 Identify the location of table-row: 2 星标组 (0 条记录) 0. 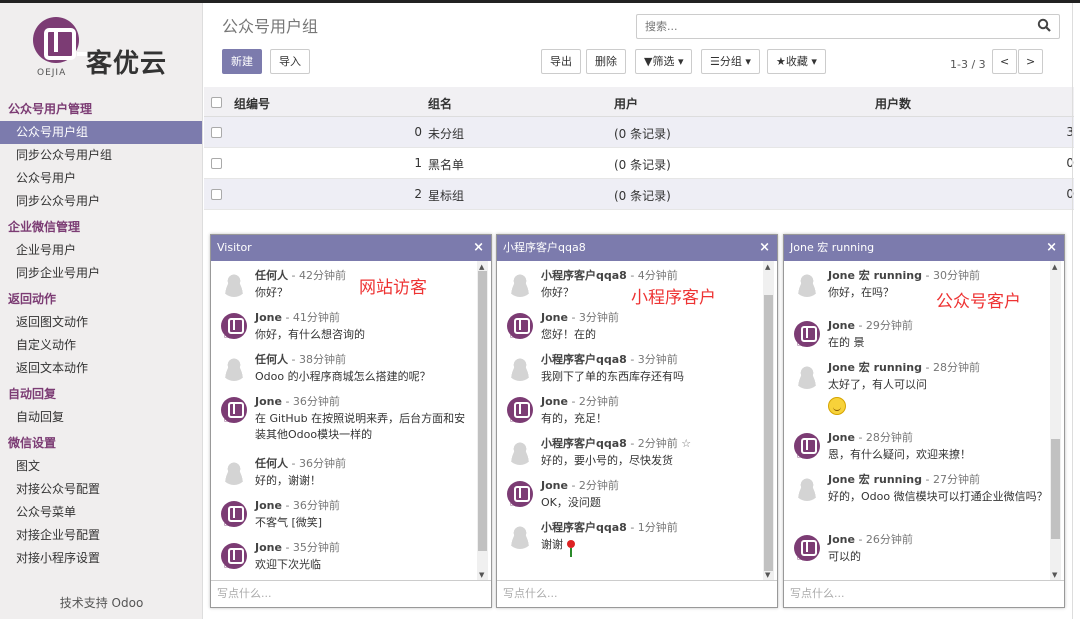
(639, 194).